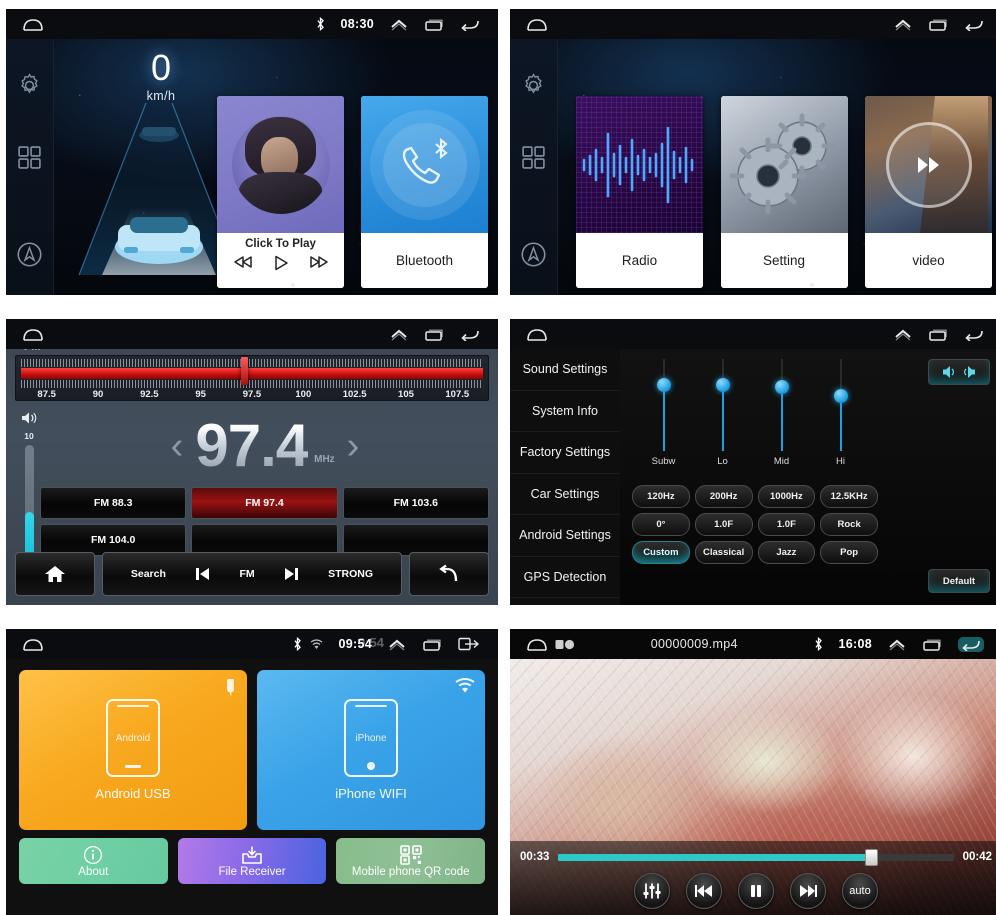 This screenshot has width=996, height=915. What do you see at coordinates (723, 496) in the screenshot?
I see `freq-button-200hz: 200Hz` at bounding box center [723, 496].